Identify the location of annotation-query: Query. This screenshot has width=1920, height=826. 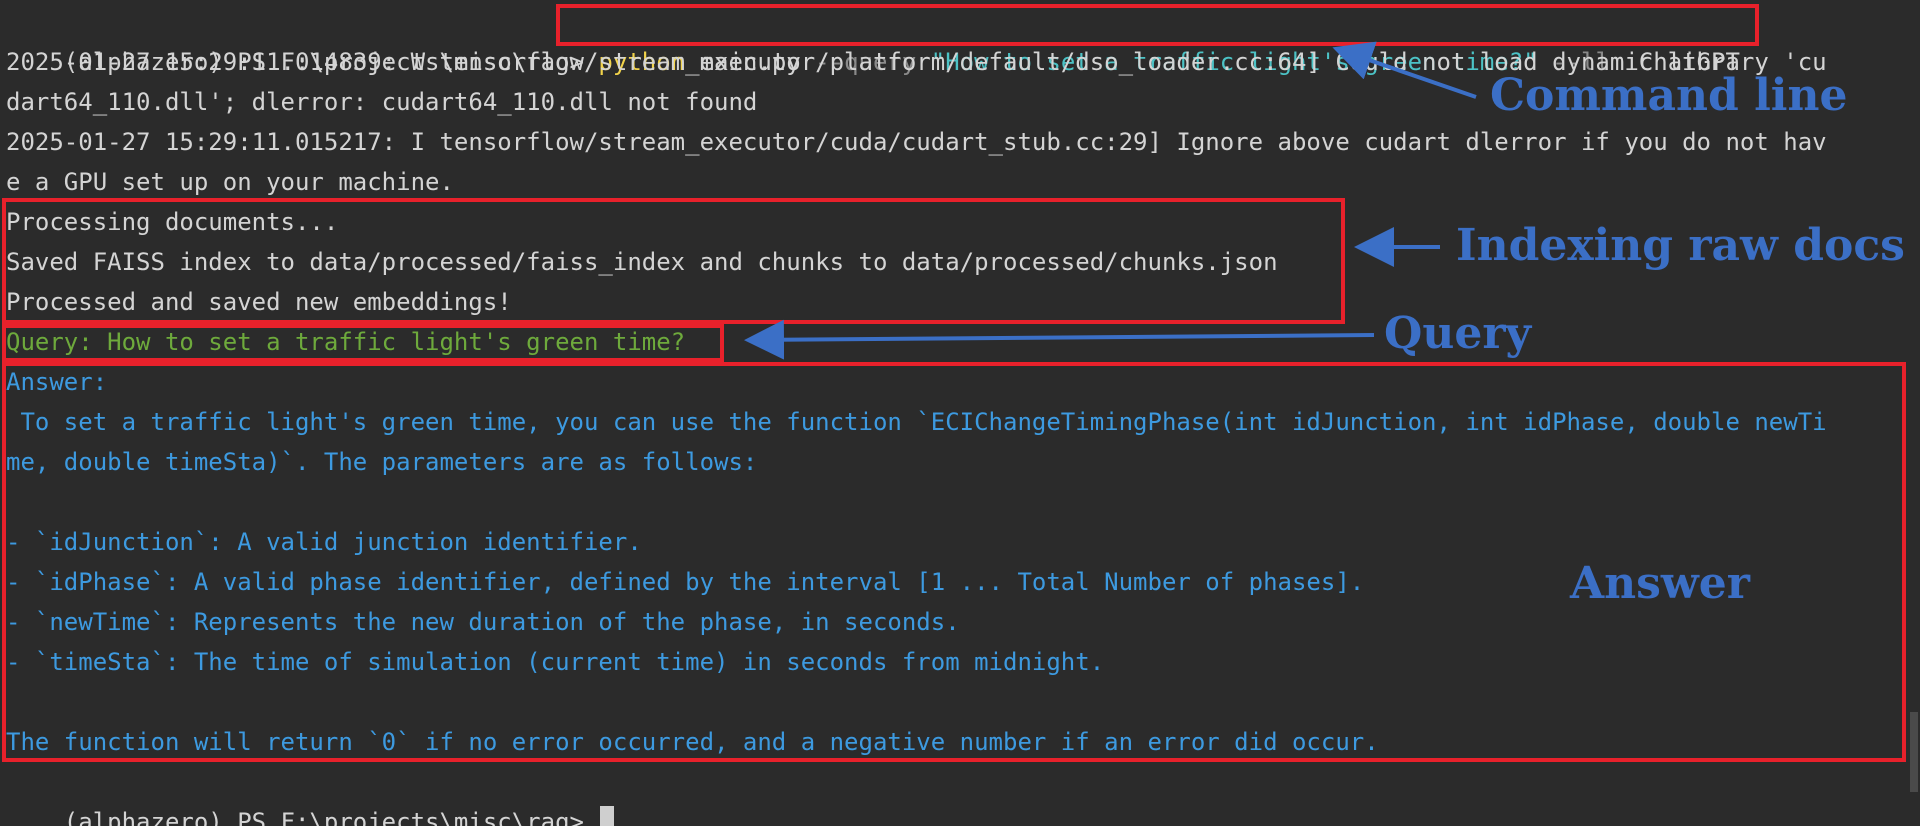
(1458, 333).